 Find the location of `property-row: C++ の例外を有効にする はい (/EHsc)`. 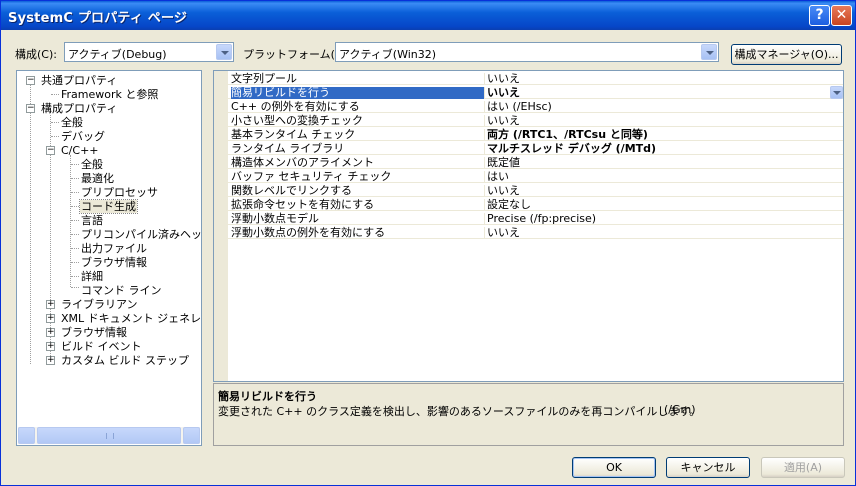

property-row: C++ の例外を有効にする はい (/EHsc) is located at coordinates (535, 106).